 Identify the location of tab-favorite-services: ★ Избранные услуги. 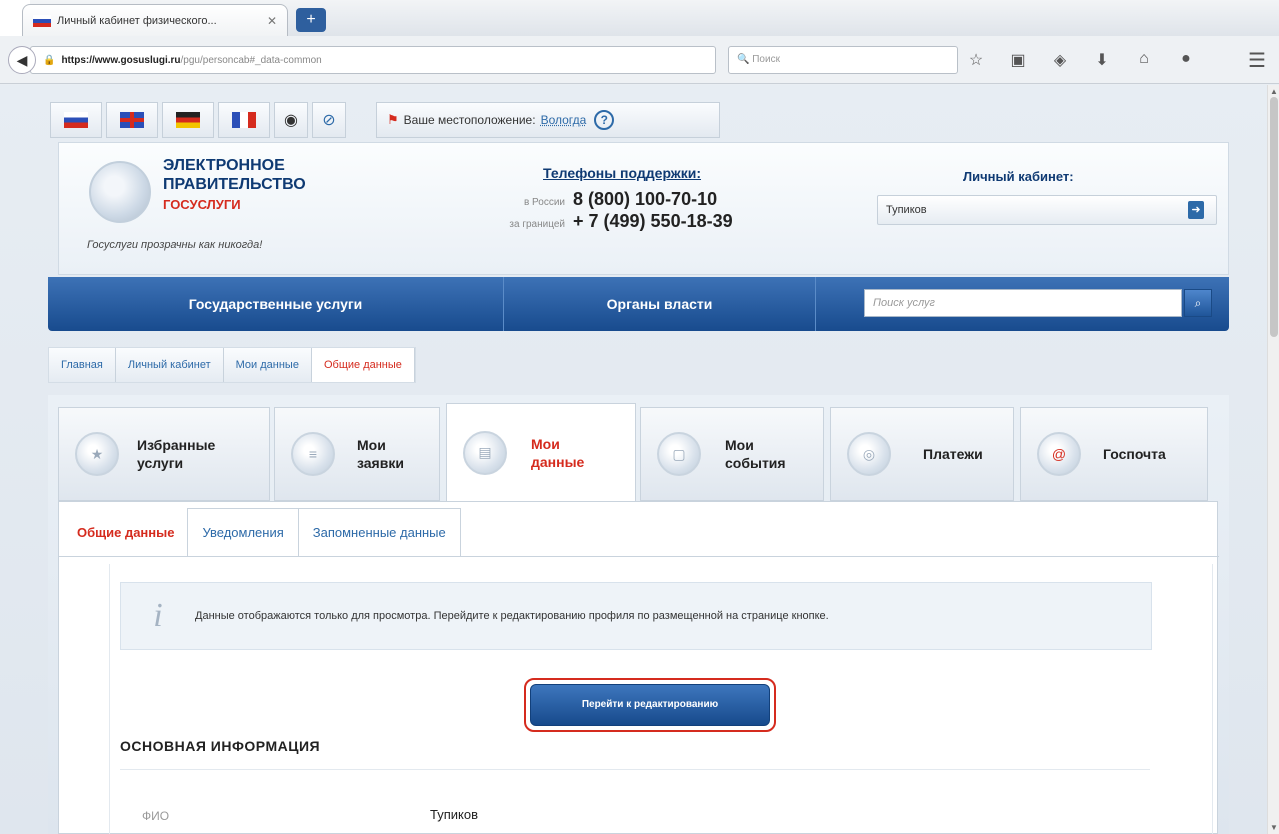
(164, 454).